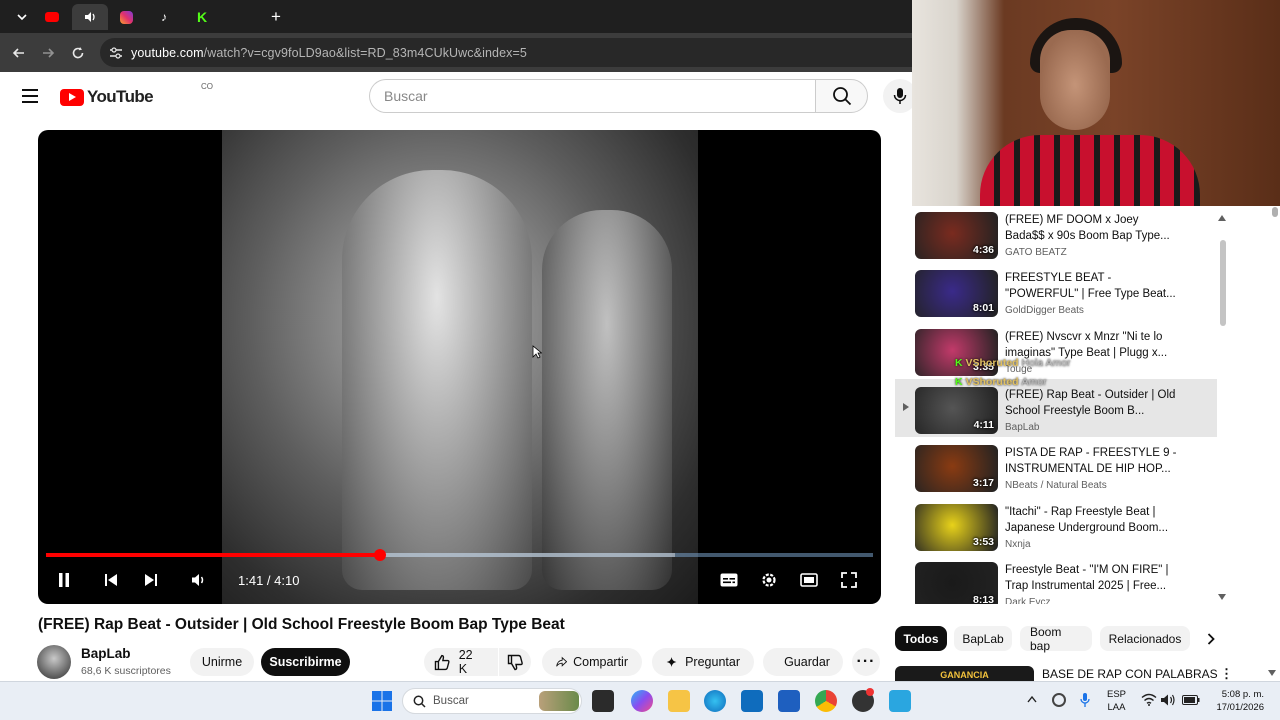 This screenshot has height=720, width=1280. What do you see at coordinates (592, 662) in the screenshot?
I see `share-button: Compartir` at bounding box center [592, 662].